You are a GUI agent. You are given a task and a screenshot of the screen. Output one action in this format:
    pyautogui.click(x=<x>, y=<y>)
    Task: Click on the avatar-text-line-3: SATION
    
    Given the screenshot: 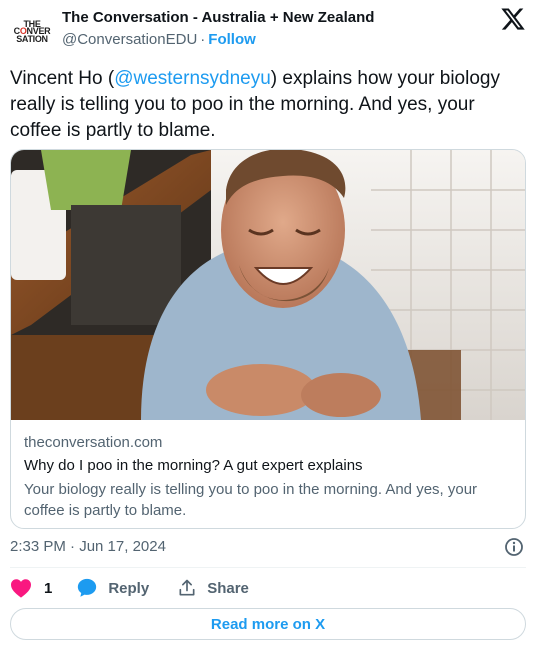 What is the action you would take?
    pyautogui.click(x=32, y=38)
    